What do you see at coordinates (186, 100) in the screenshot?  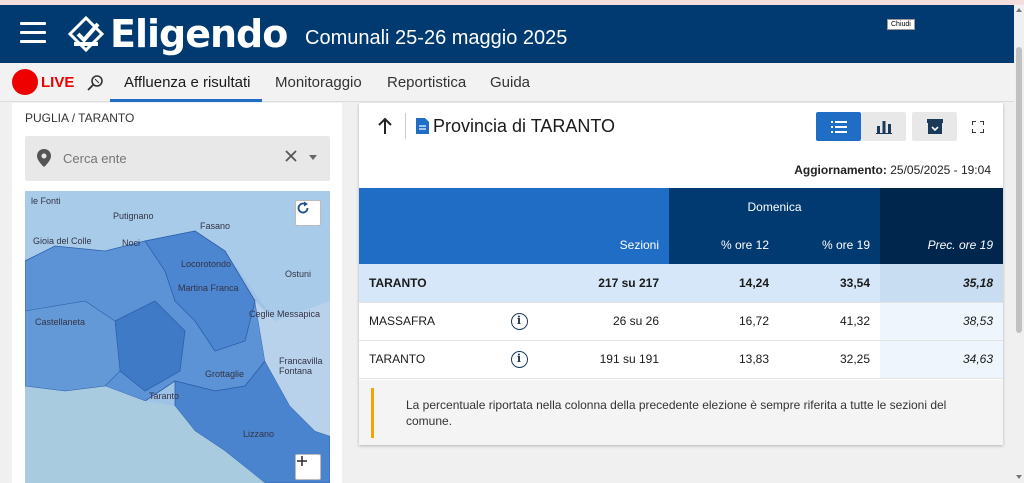 I see `active-tab-indicator` at bounding box center [186, 100].